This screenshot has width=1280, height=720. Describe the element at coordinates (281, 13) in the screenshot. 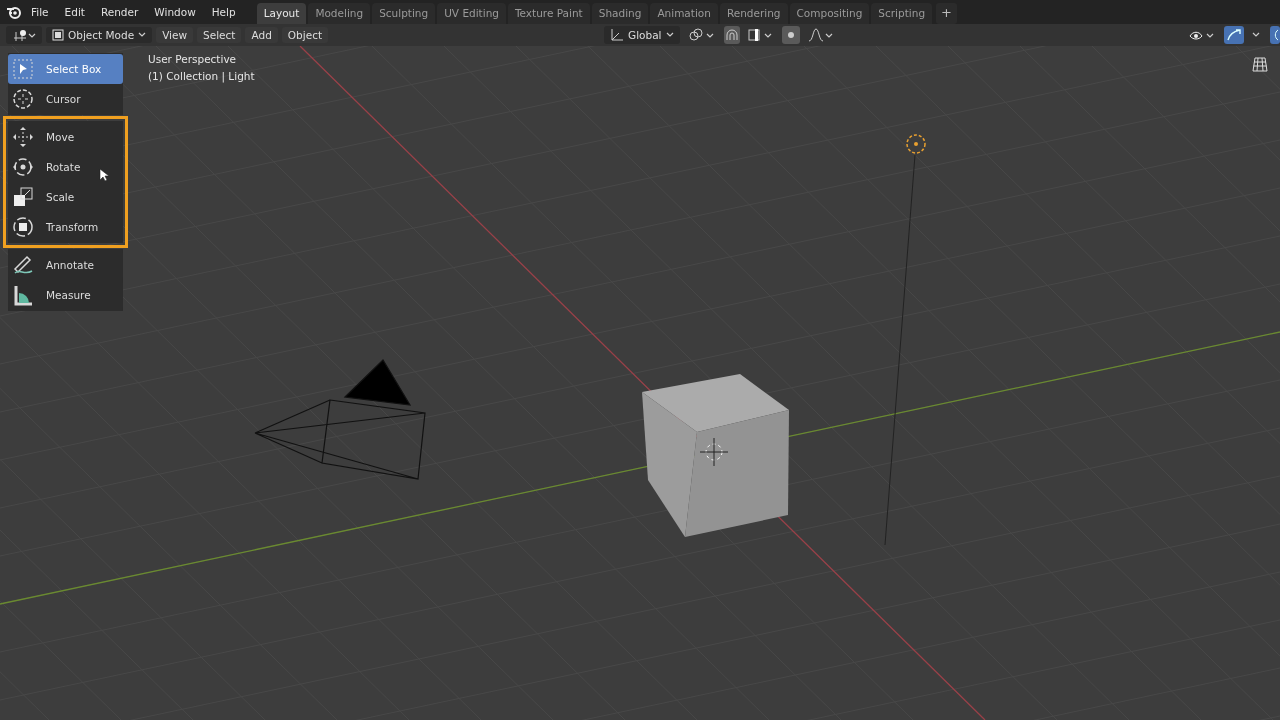

I see `workspace-tab: Layout` at that location.